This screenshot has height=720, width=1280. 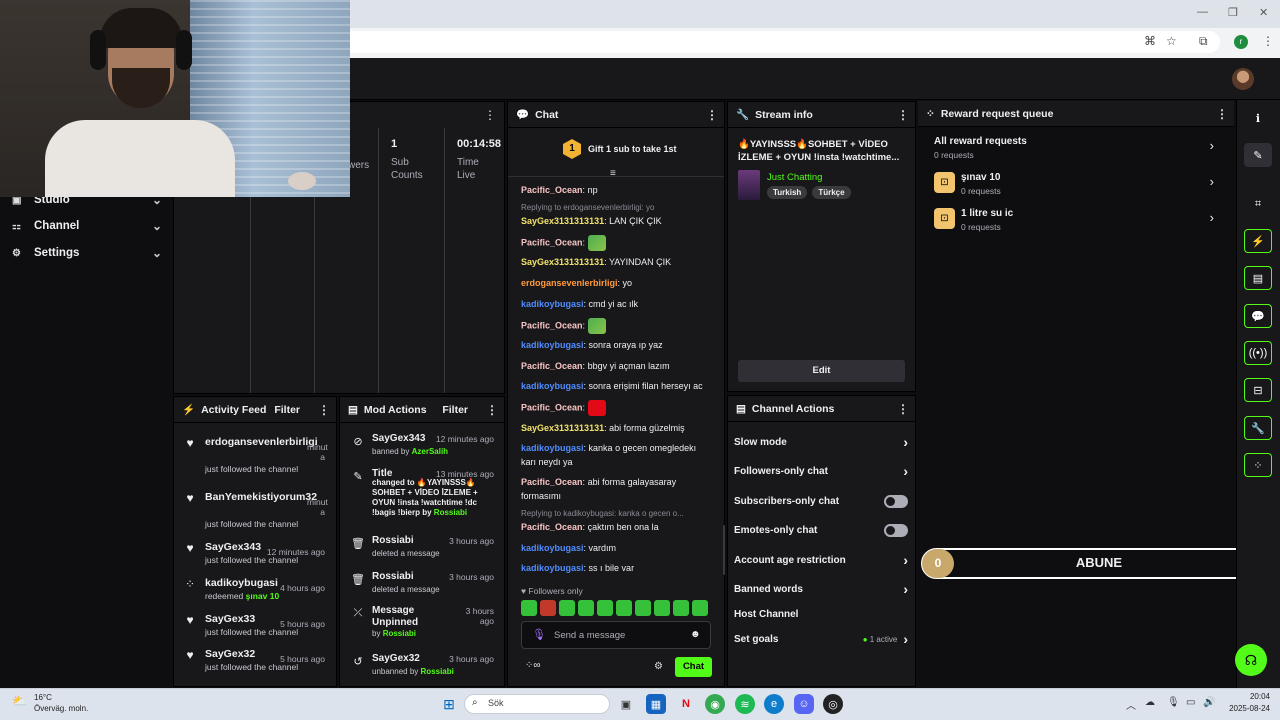 I want to click on stream-category: Just Chatting, so click(x=794, y=177).